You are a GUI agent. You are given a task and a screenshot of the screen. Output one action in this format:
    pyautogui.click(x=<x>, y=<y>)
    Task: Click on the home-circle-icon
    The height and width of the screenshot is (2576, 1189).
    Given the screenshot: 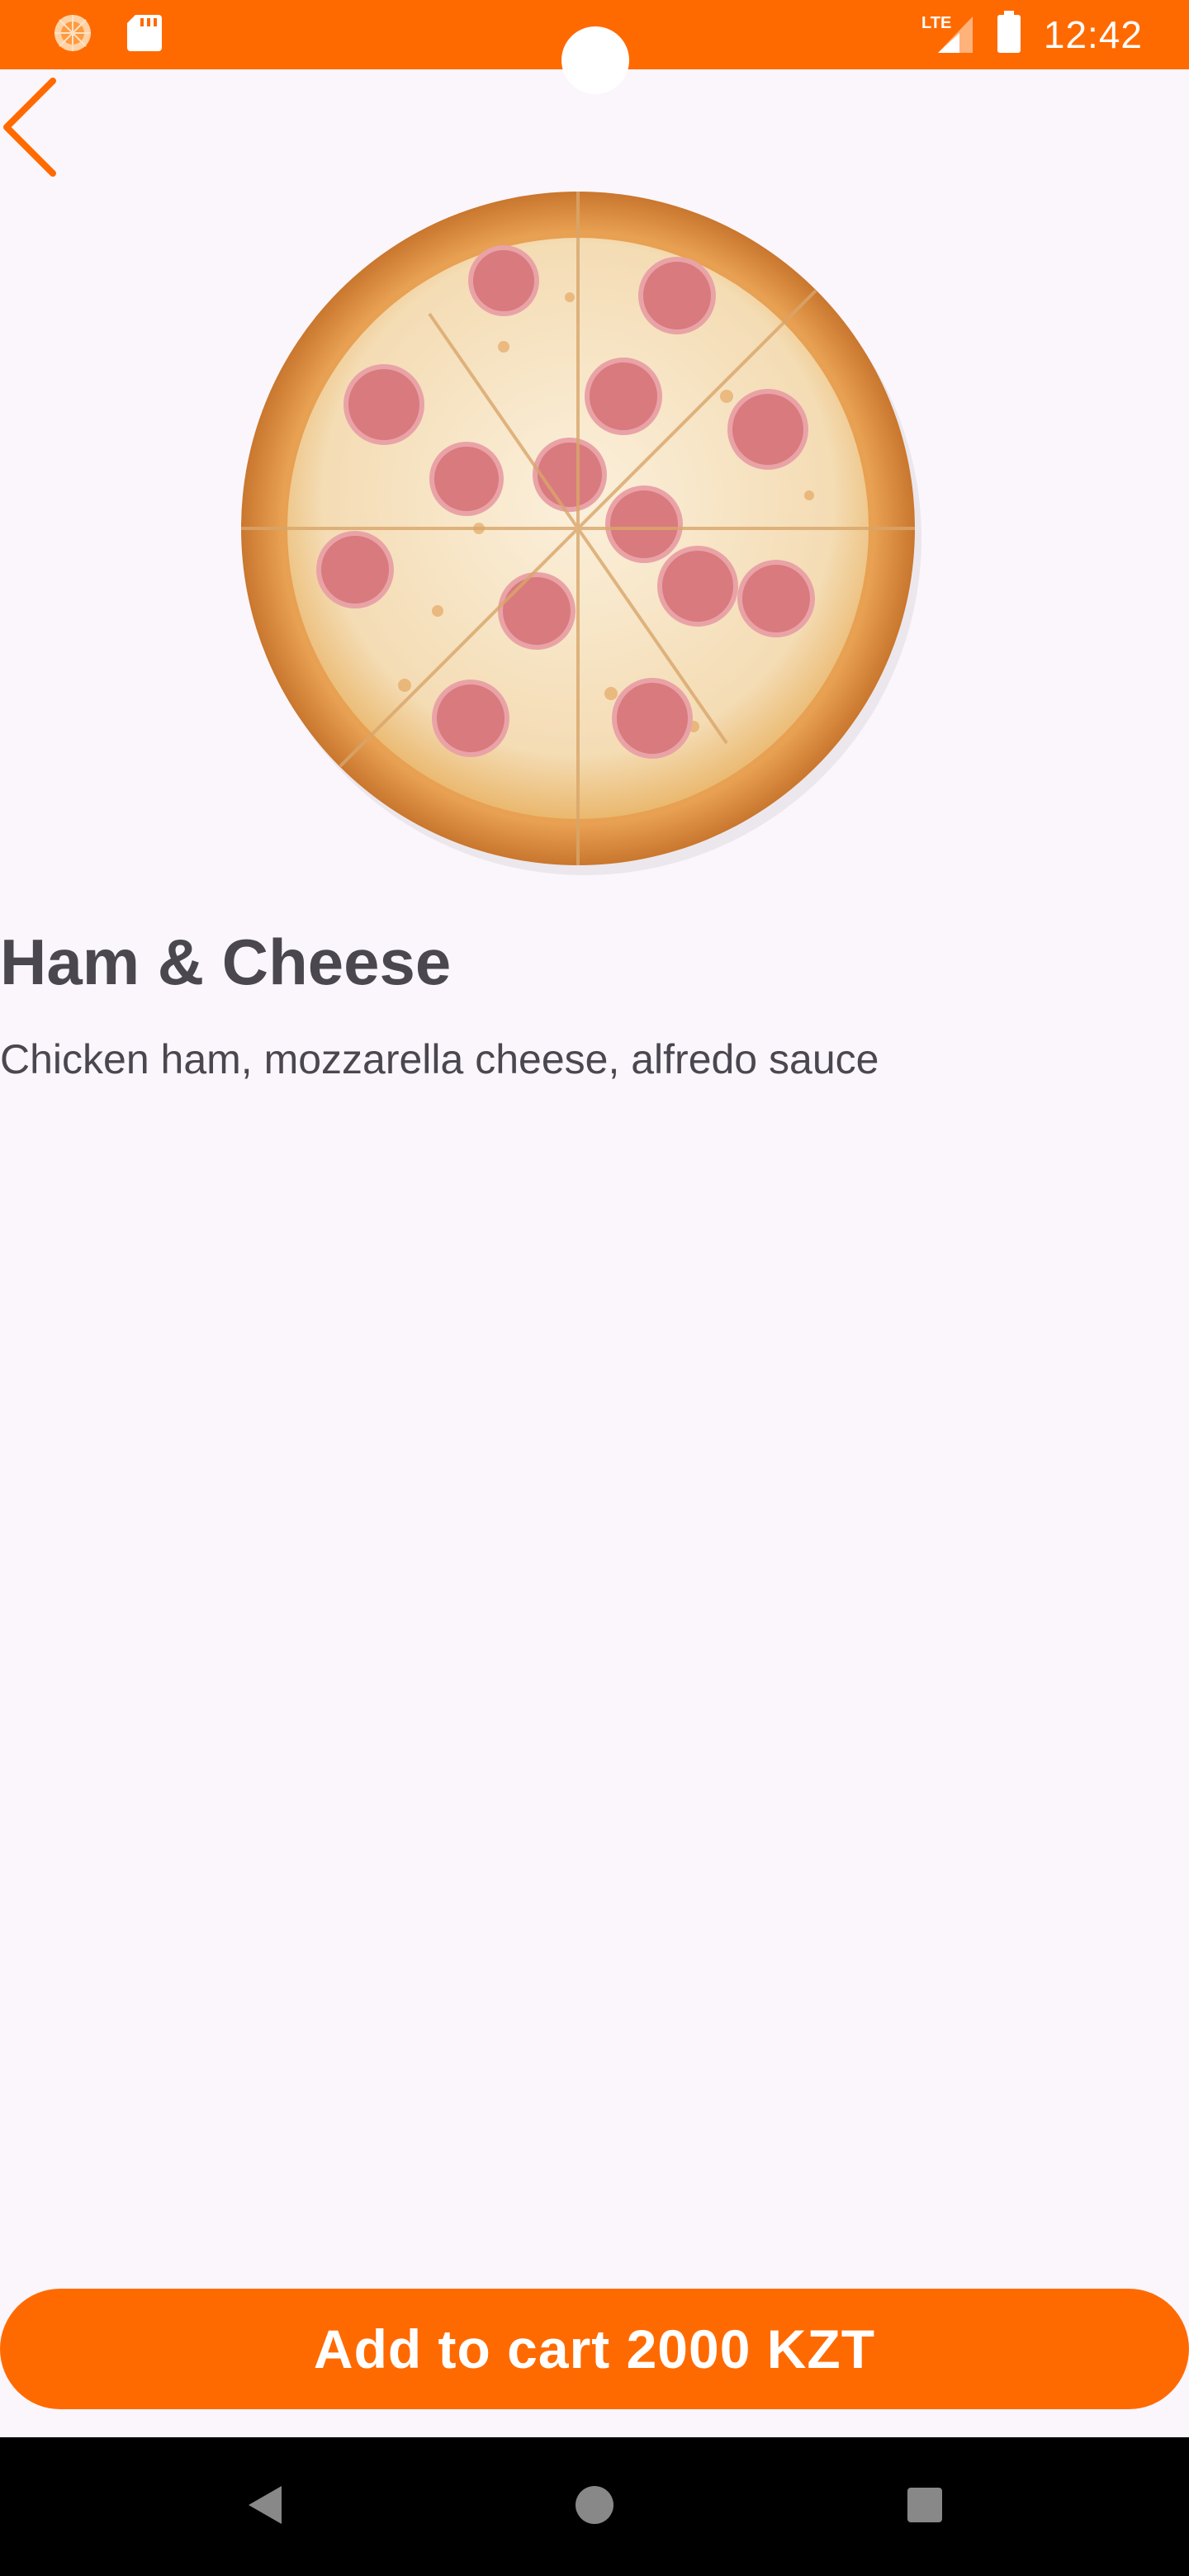 What is the action you would take?
    pyautogui.click(x=594, y=2507)
    